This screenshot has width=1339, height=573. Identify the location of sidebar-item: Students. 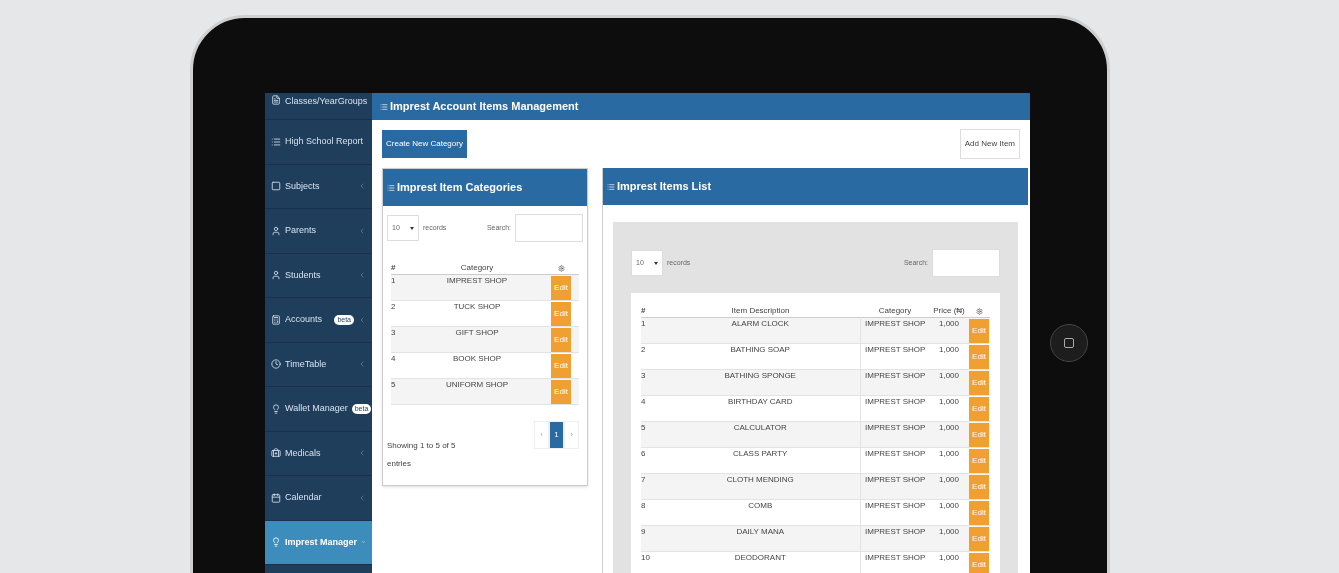
(318, 275).